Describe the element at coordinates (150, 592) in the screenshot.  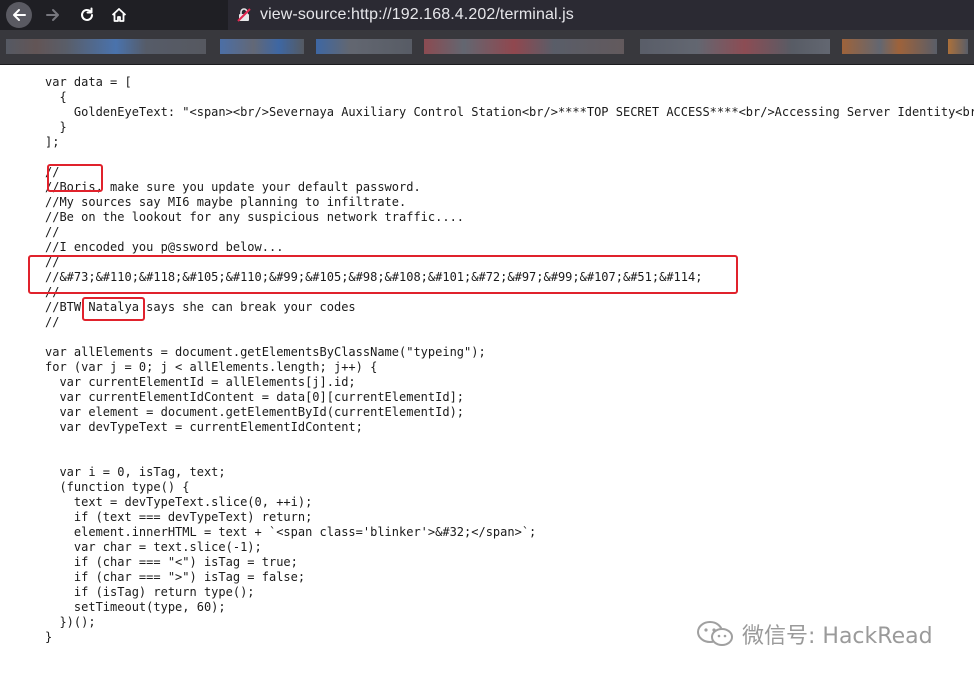
I see `source-line: if (isTag) return type();` at that location.